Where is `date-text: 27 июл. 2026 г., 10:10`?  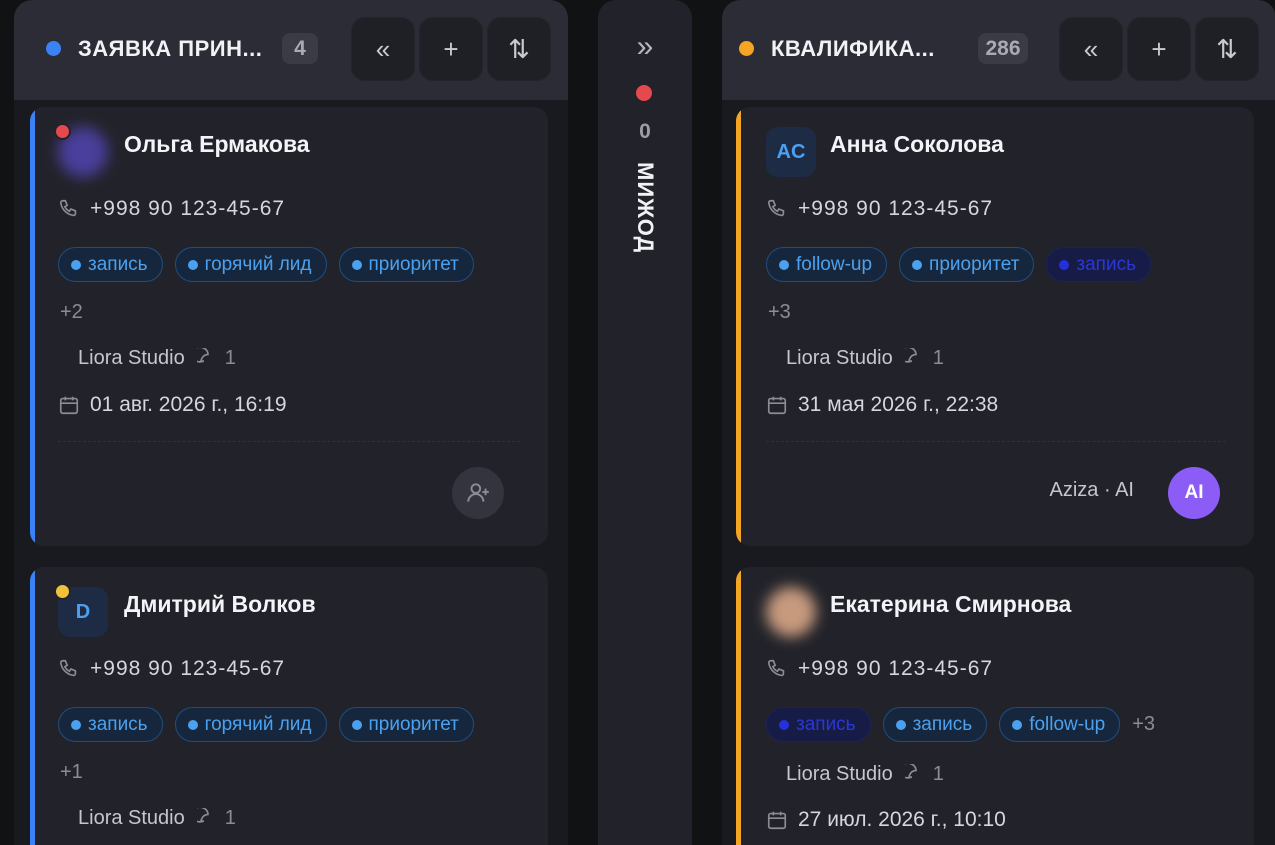 date-text: 27 июл. 2026 г., 10:10 is located at coordinates (902, 819).